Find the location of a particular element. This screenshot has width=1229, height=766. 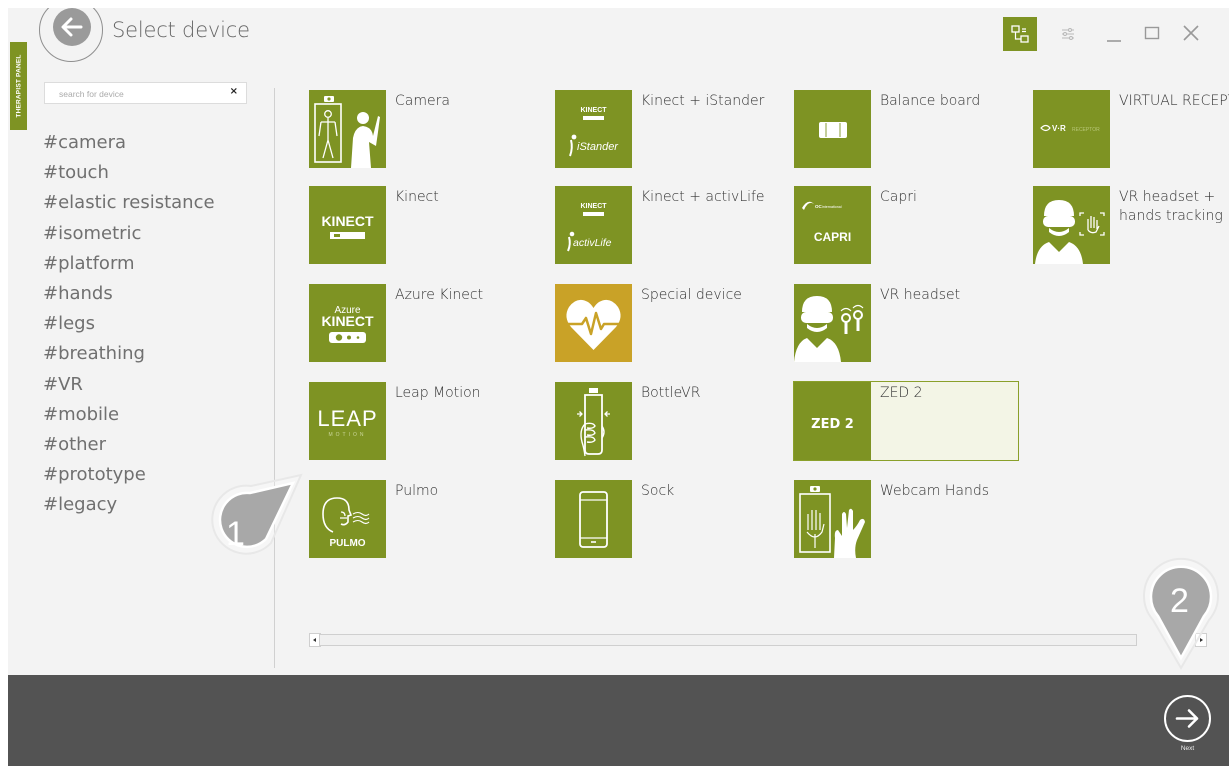

back-arrow-icon is located at coordinates (72, 27).